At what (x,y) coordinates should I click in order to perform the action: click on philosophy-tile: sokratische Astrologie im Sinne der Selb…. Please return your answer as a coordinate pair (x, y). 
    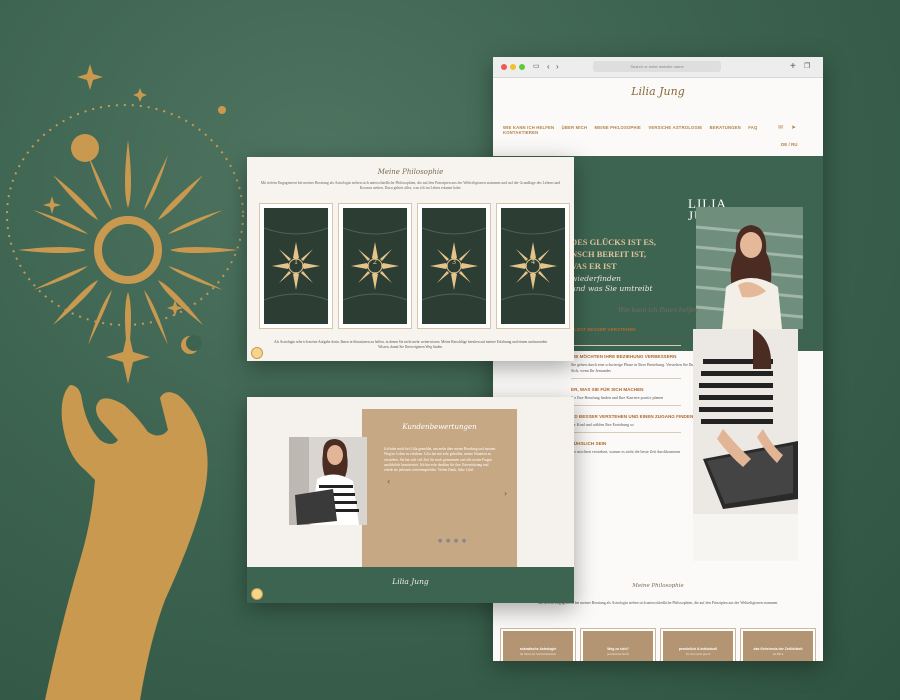
    Looking at the image, I should click on (538, 644).